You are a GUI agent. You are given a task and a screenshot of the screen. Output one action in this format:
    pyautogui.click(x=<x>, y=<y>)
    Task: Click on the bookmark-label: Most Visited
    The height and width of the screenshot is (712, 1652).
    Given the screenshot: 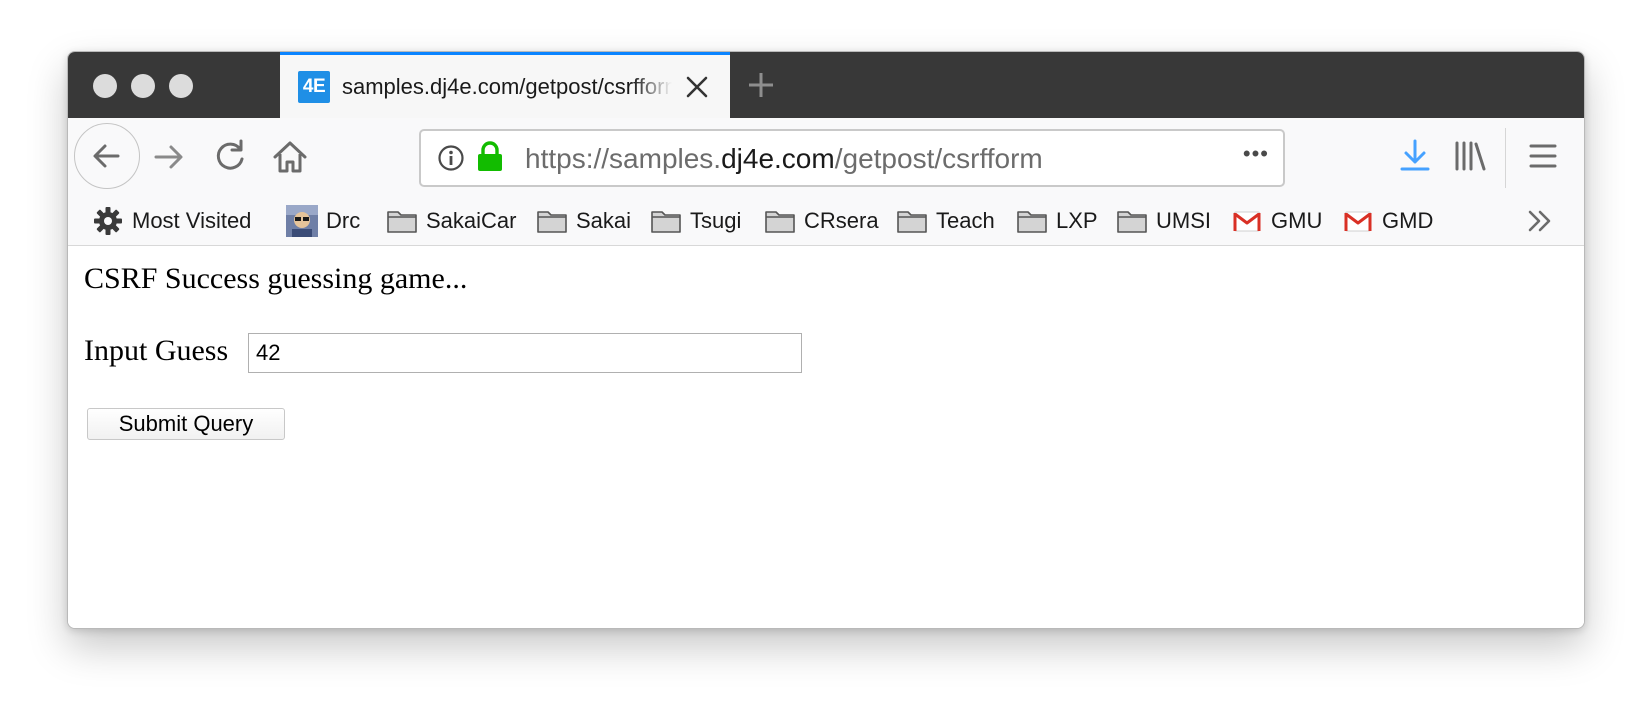 What is the action you would take?
    pyautogui.click(x=192, y=220)
    